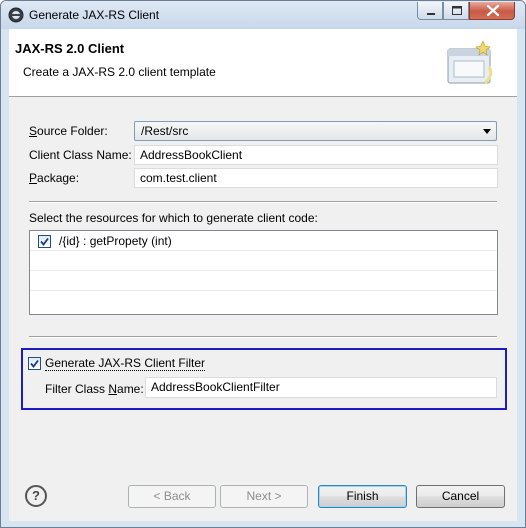 This screenshot has height=528, width=526. What do you see at coordinates (172, 496) in the screenshot?
I see `back-button: < Back` at bounding box center [172, 496].